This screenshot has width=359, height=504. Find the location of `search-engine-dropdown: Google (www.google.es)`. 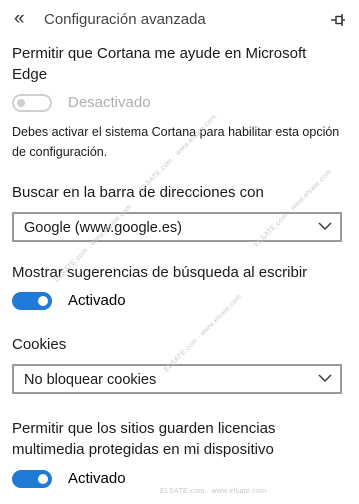

search-engine-dropdown: Google (www.google.es) is located at coordinates (177, 227).